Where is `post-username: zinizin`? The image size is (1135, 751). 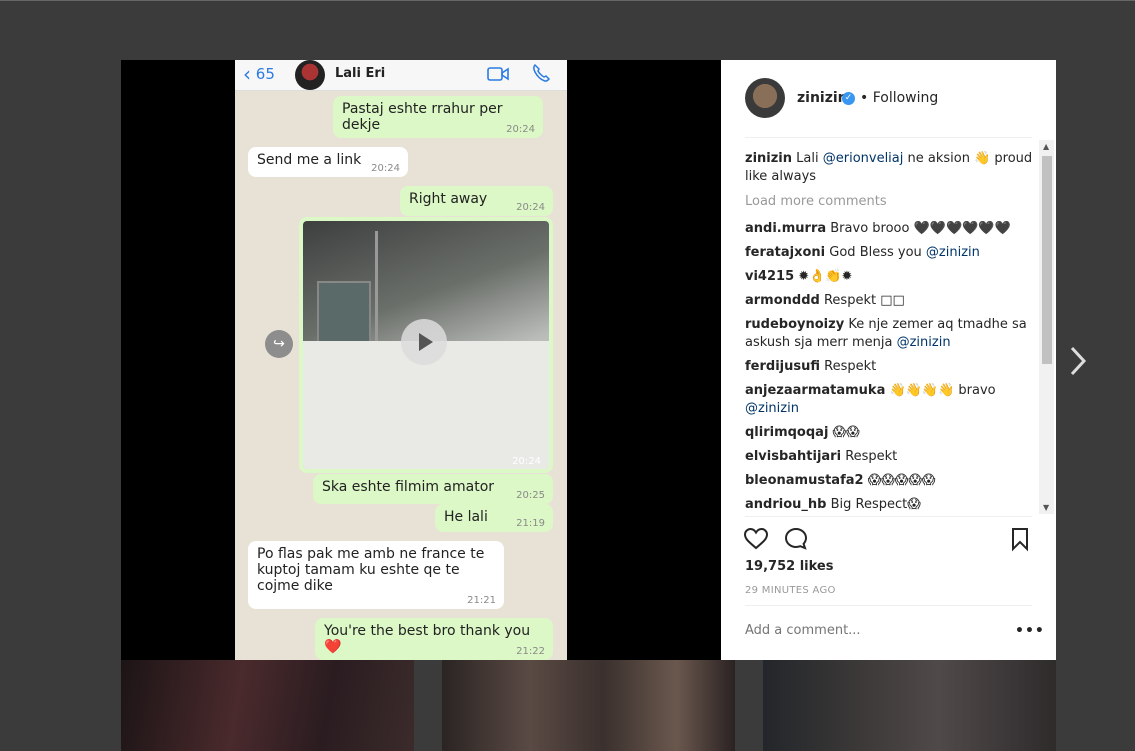 post-username: zinizin is located at coordinates (822, 98).